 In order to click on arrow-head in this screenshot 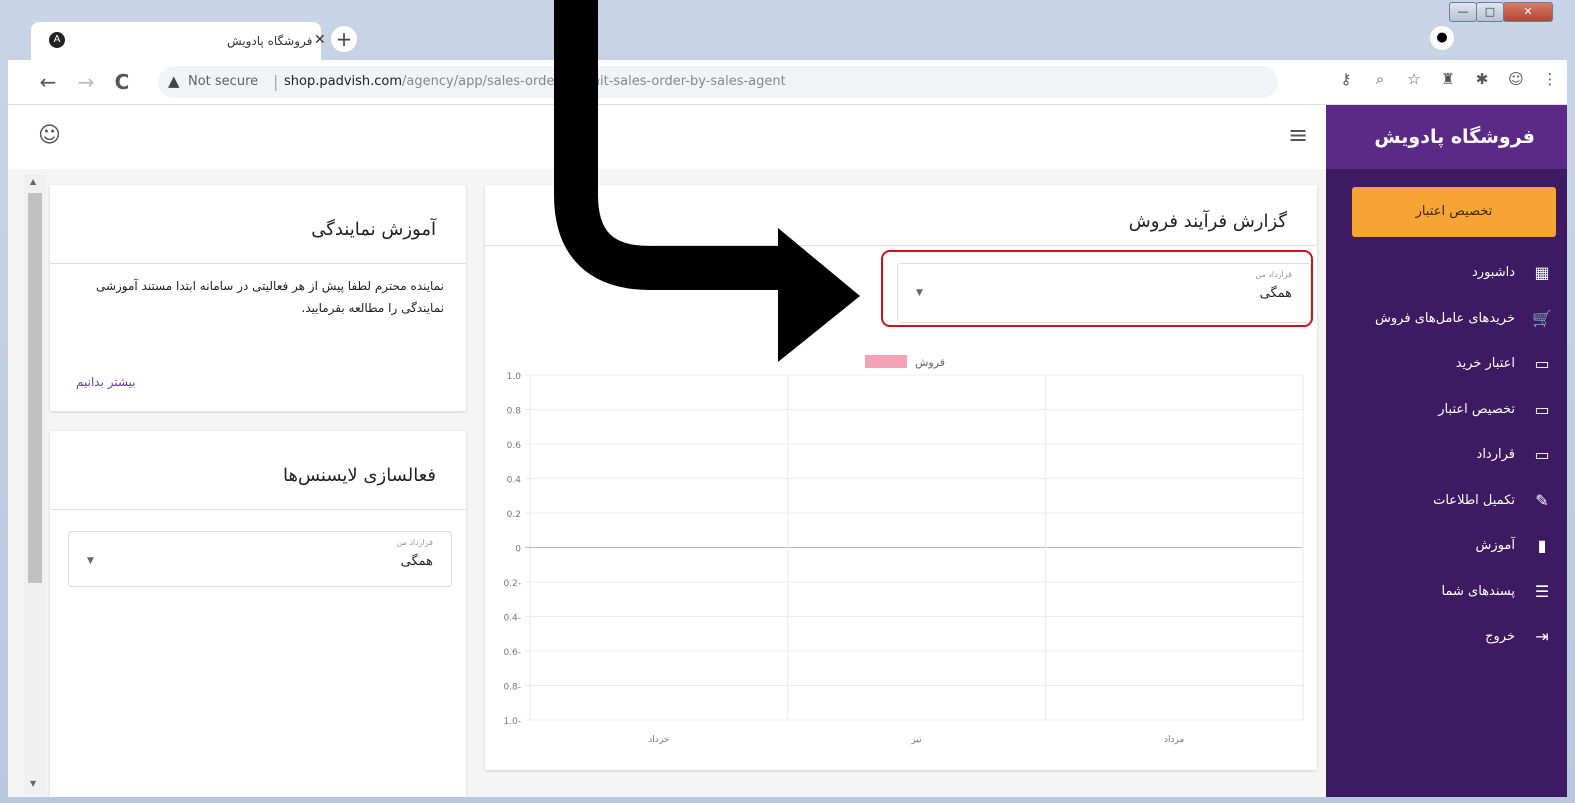, I will do `click(819, 295)`.